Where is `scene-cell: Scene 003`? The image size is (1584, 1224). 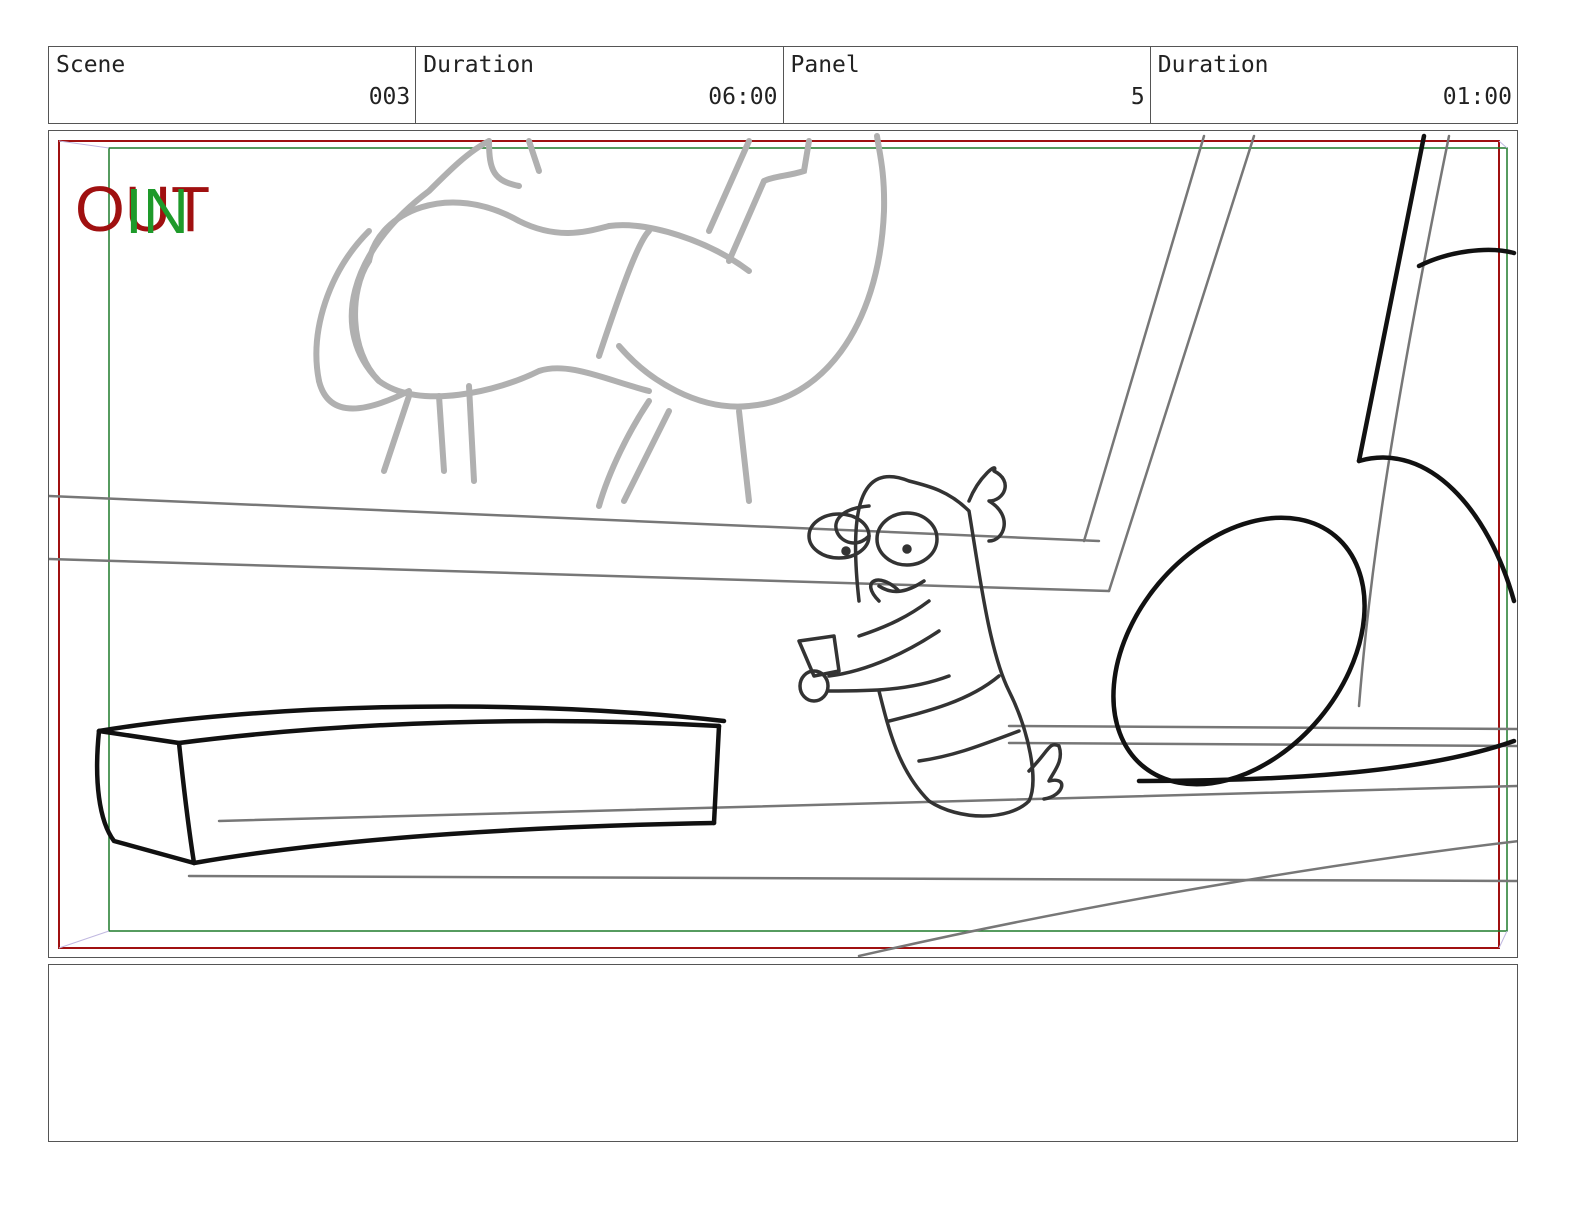 scene-cell: Scene 003 is located at coordinates (233, 85).